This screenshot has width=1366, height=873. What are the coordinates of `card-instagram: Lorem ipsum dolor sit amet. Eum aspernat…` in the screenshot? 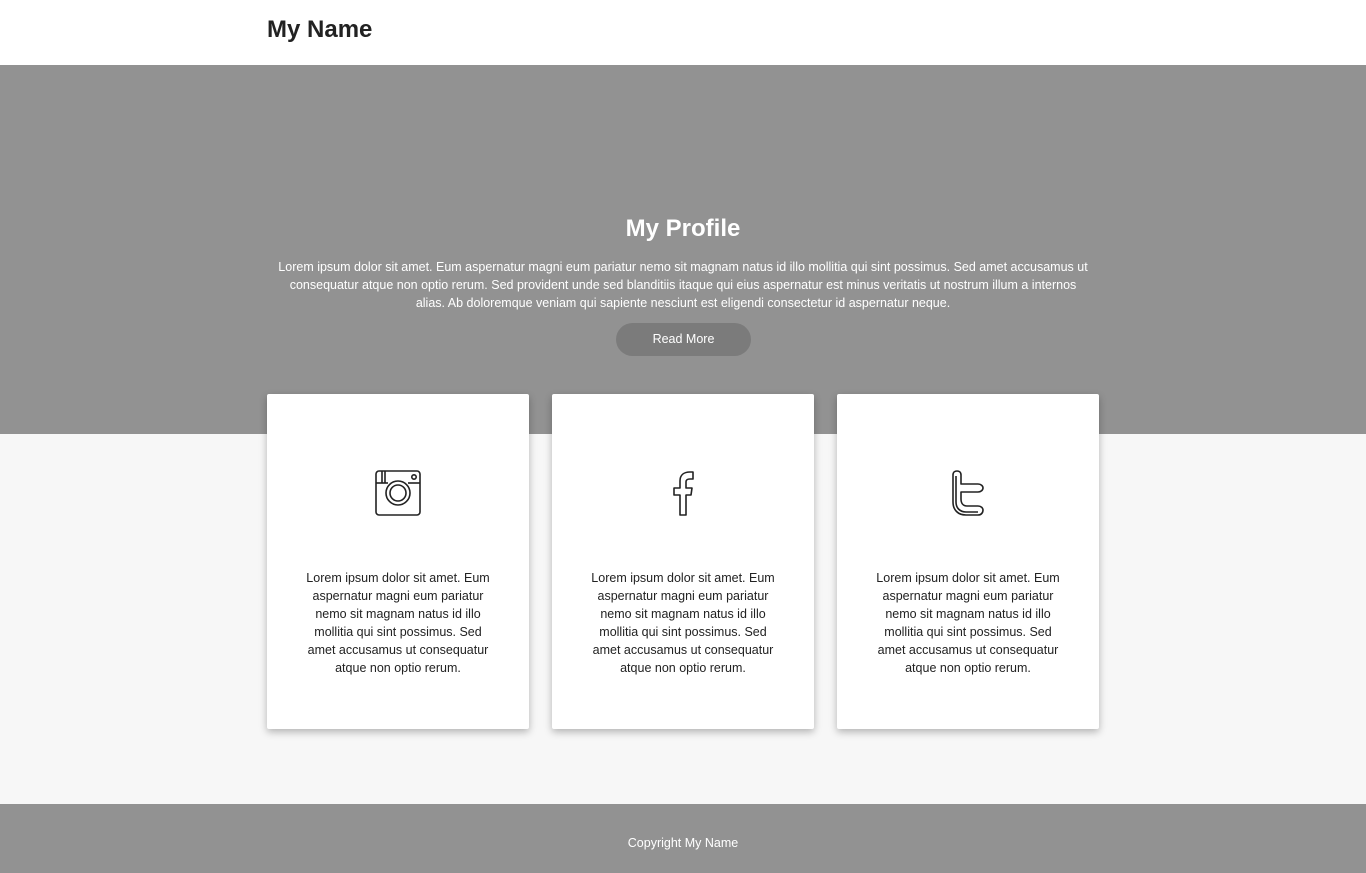 It's located at (398, 561).